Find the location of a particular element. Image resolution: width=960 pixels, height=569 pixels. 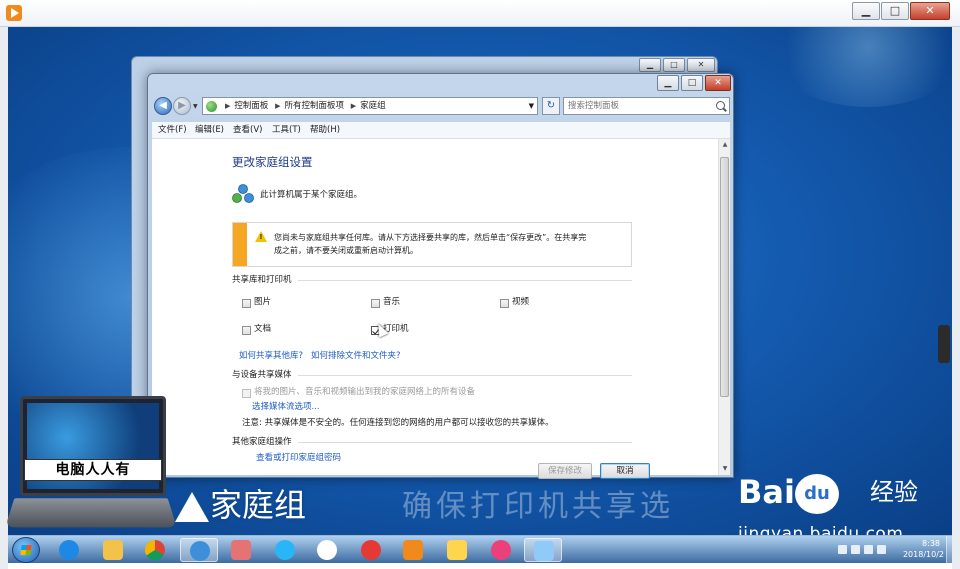

breadcrumb-homegroup: 家庭组 is located at coordinates (373, 106).